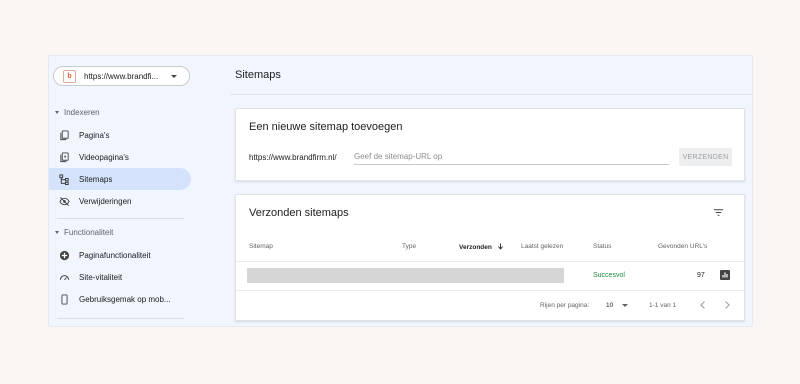  What do you see at coordinates (120, 179) in the screenshot?
I see `sidebar-item-sitemaps: Sitemaps` at bounding box center [120, 179].